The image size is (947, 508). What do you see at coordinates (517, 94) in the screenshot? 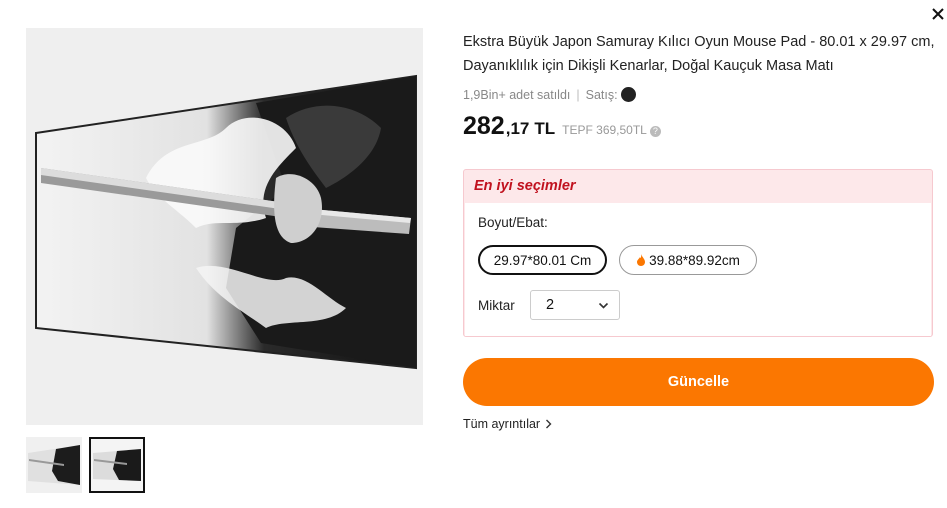
I see `sold-count: 1,9Bin+ adet satıldı` at bounding box center [517, 94].